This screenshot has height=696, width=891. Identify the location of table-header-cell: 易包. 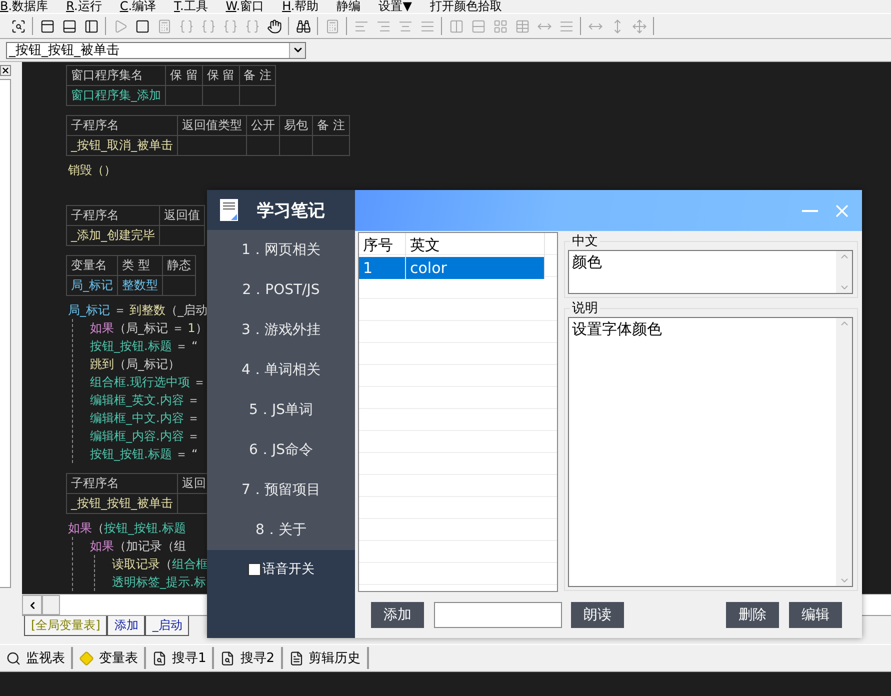
(296, 126).